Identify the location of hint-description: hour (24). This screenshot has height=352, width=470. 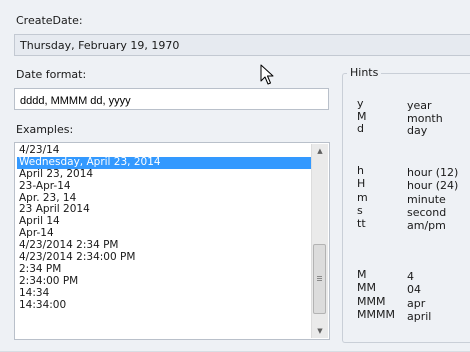
(433, 186).